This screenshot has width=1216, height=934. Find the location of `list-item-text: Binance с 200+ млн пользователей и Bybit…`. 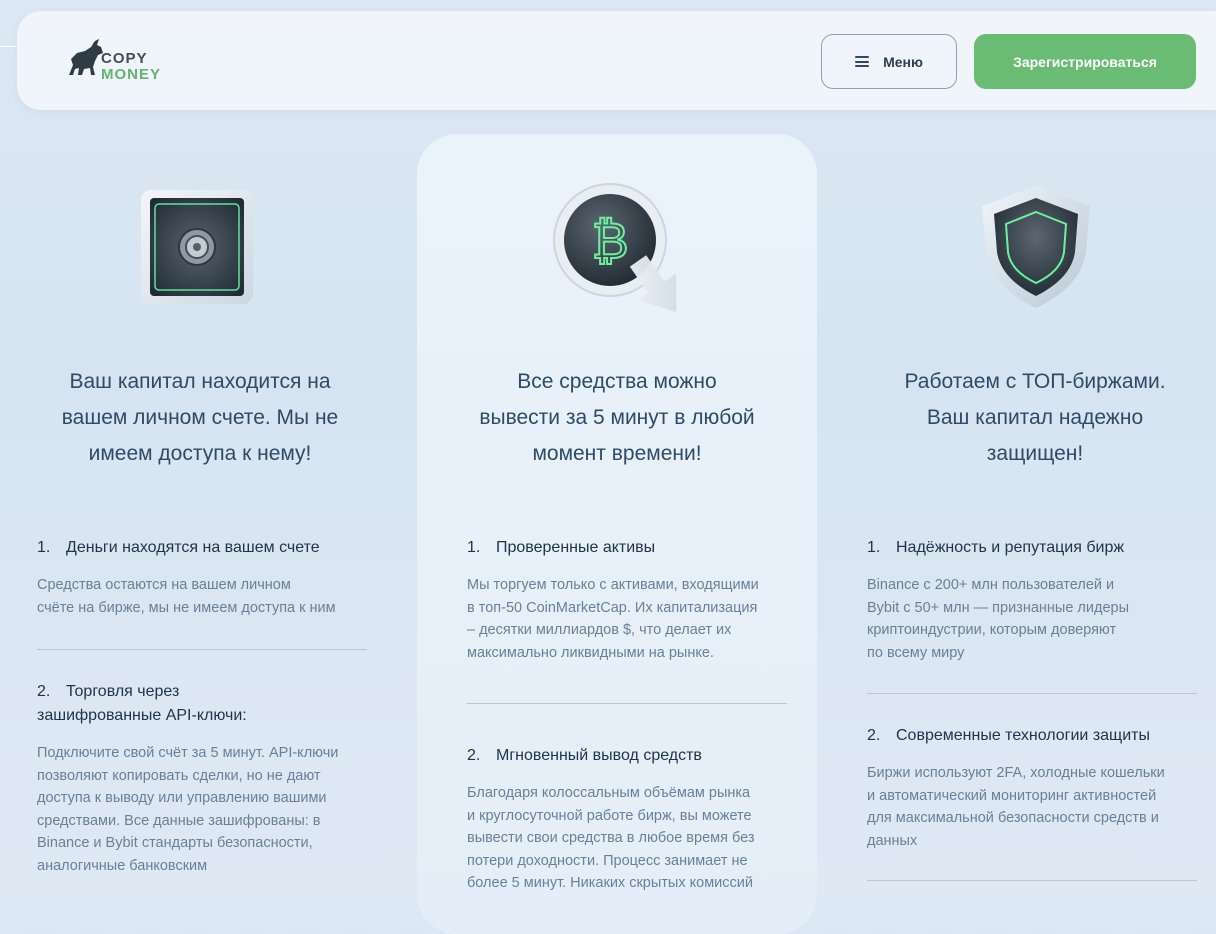

list-item-text: Binance с 200+ млн пользователей и Bybit… is located at coordinates (998, 619).